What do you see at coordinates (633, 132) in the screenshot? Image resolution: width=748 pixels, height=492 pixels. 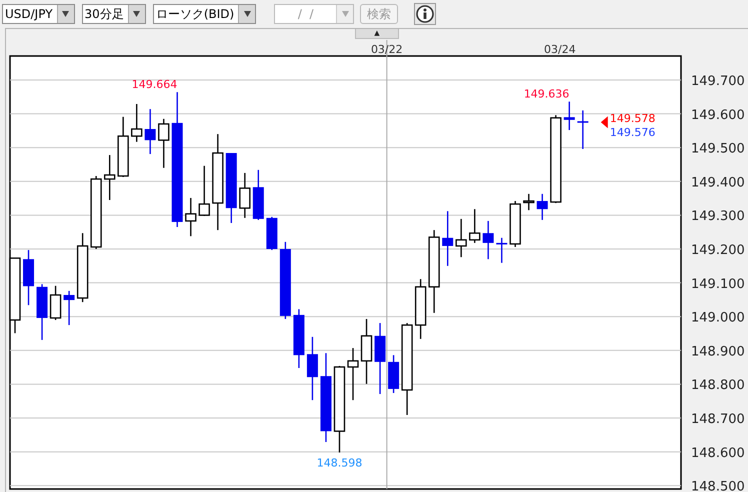 I see `bid-price-label: 149.576` at bounding box center [633, 132].